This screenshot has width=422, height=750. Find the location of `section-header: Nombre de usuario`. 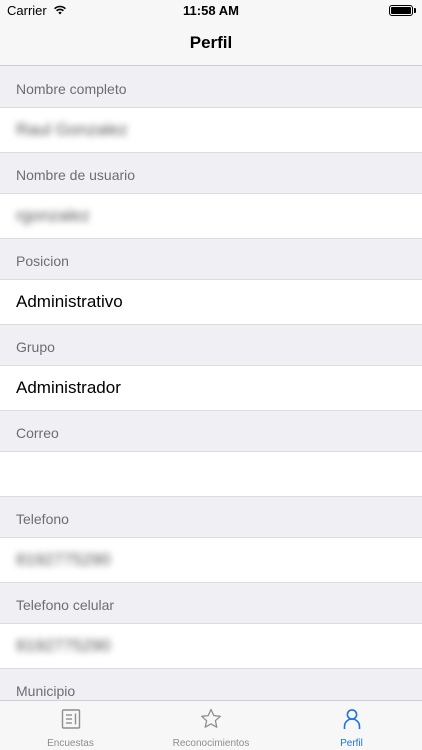

section-header: Nombre de usuario is located at coordinates (211, 173).